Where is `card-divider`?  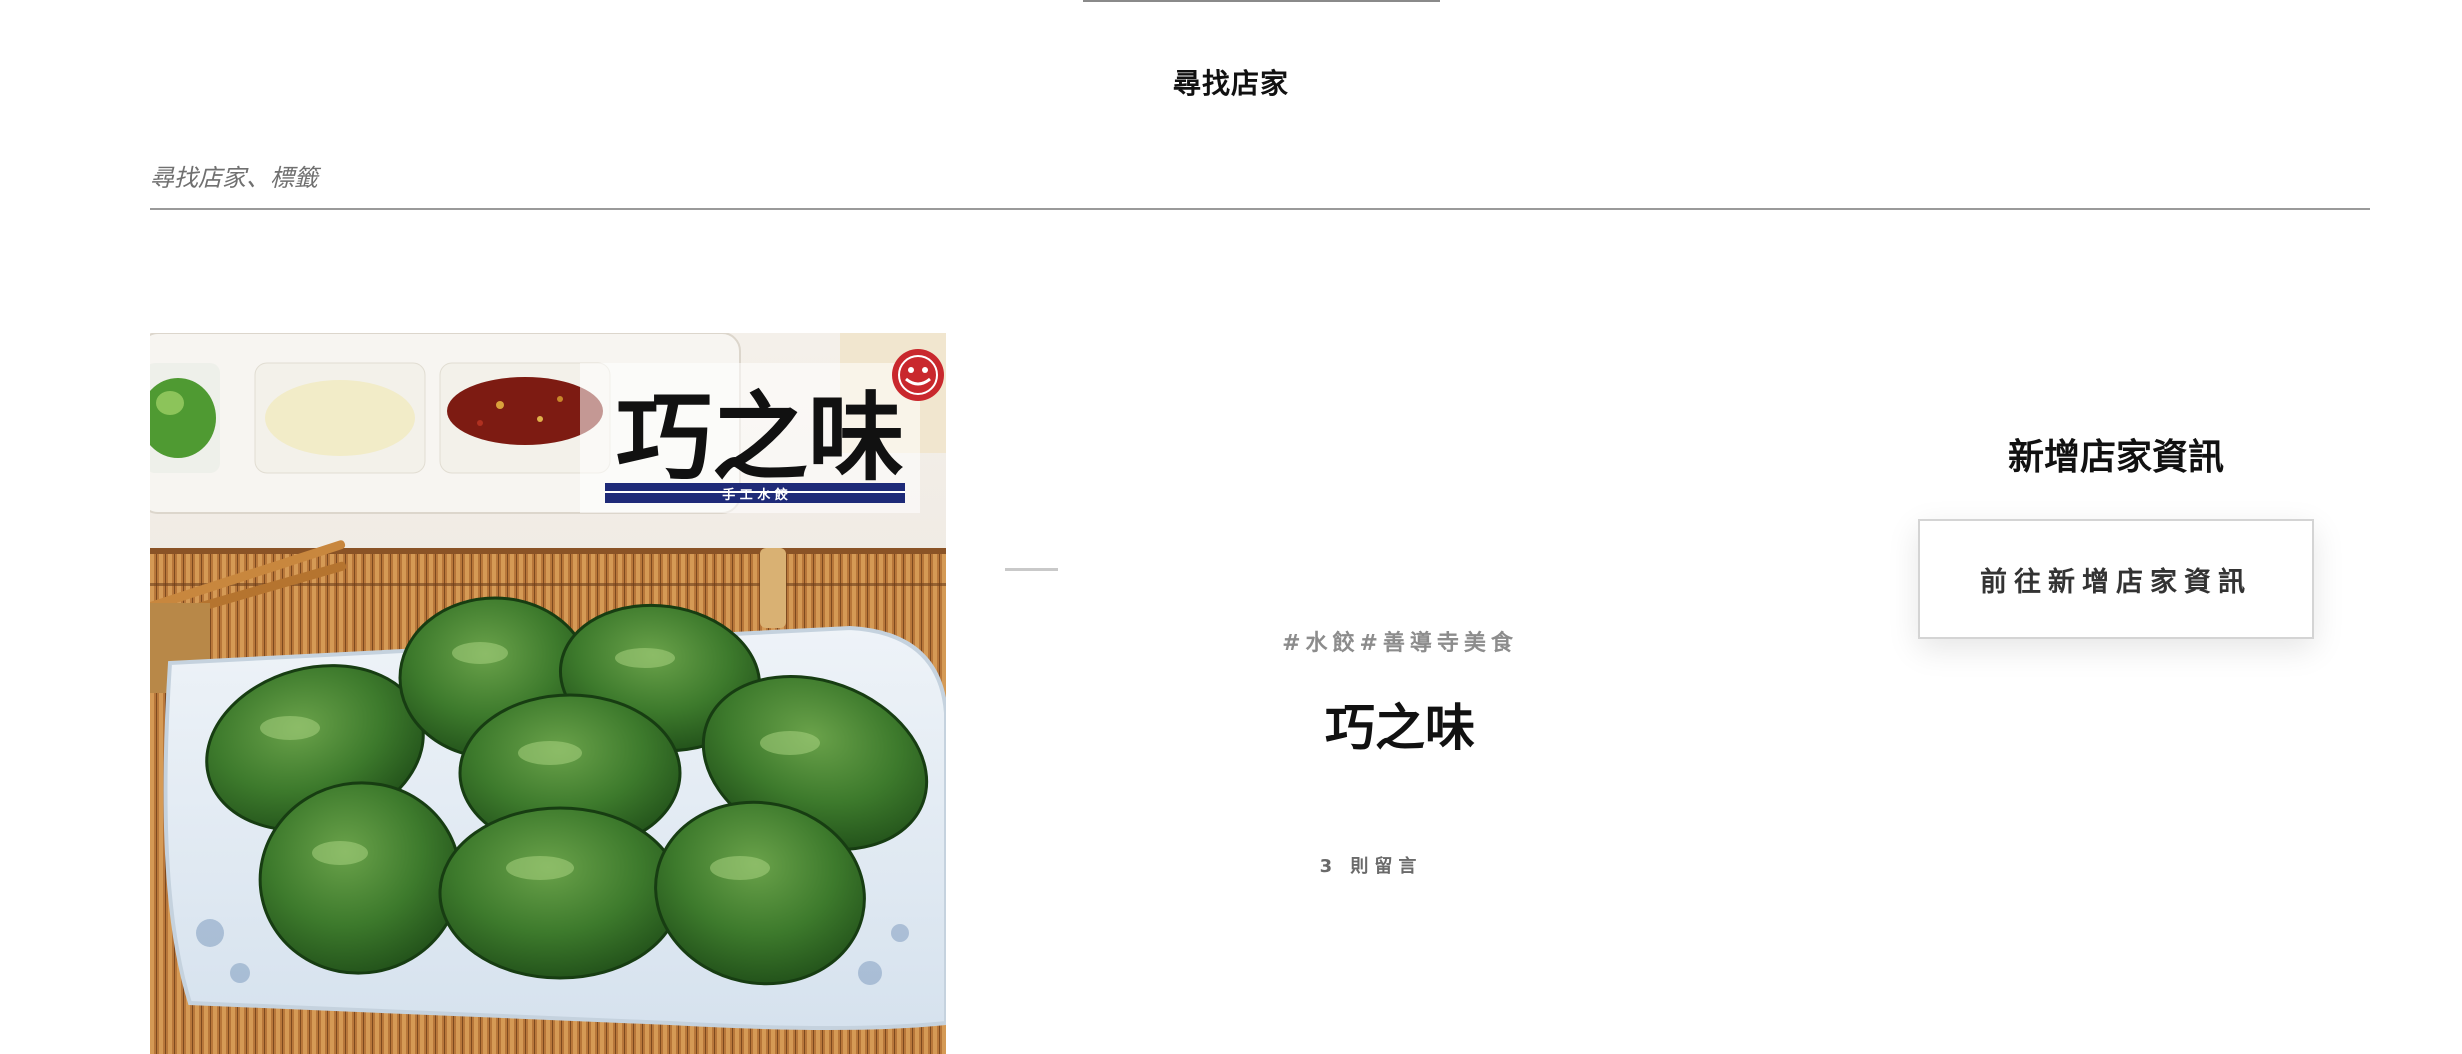
card-divider is located at coordinates (1031, 569).